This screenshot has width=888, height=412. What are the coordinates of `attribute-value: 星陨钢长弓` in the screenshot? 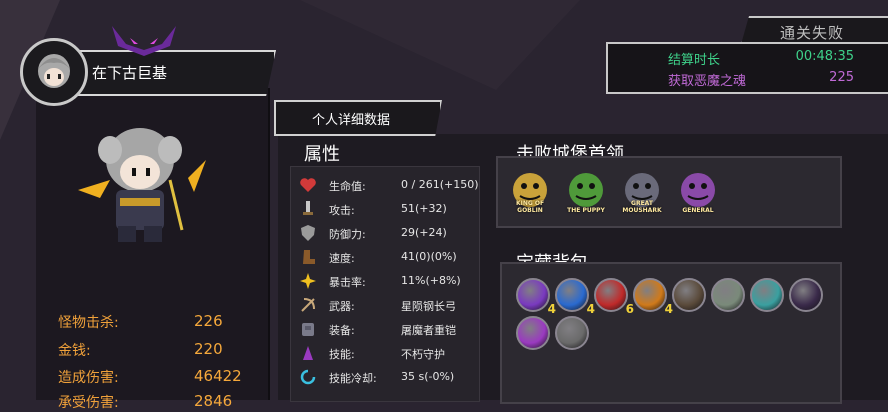 It's located at (428, 306).